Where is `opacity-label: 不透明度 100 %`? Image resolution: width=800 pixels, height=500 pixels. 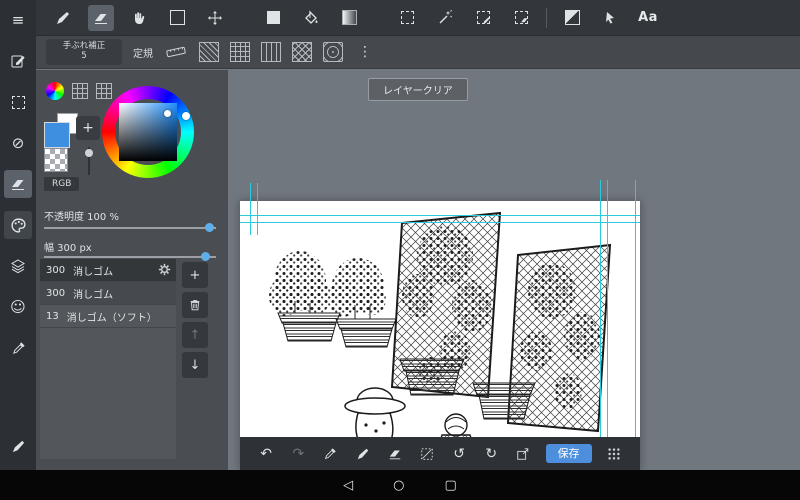
opacity-label: 不透明度 100 % is located at coordinates (81, 217).